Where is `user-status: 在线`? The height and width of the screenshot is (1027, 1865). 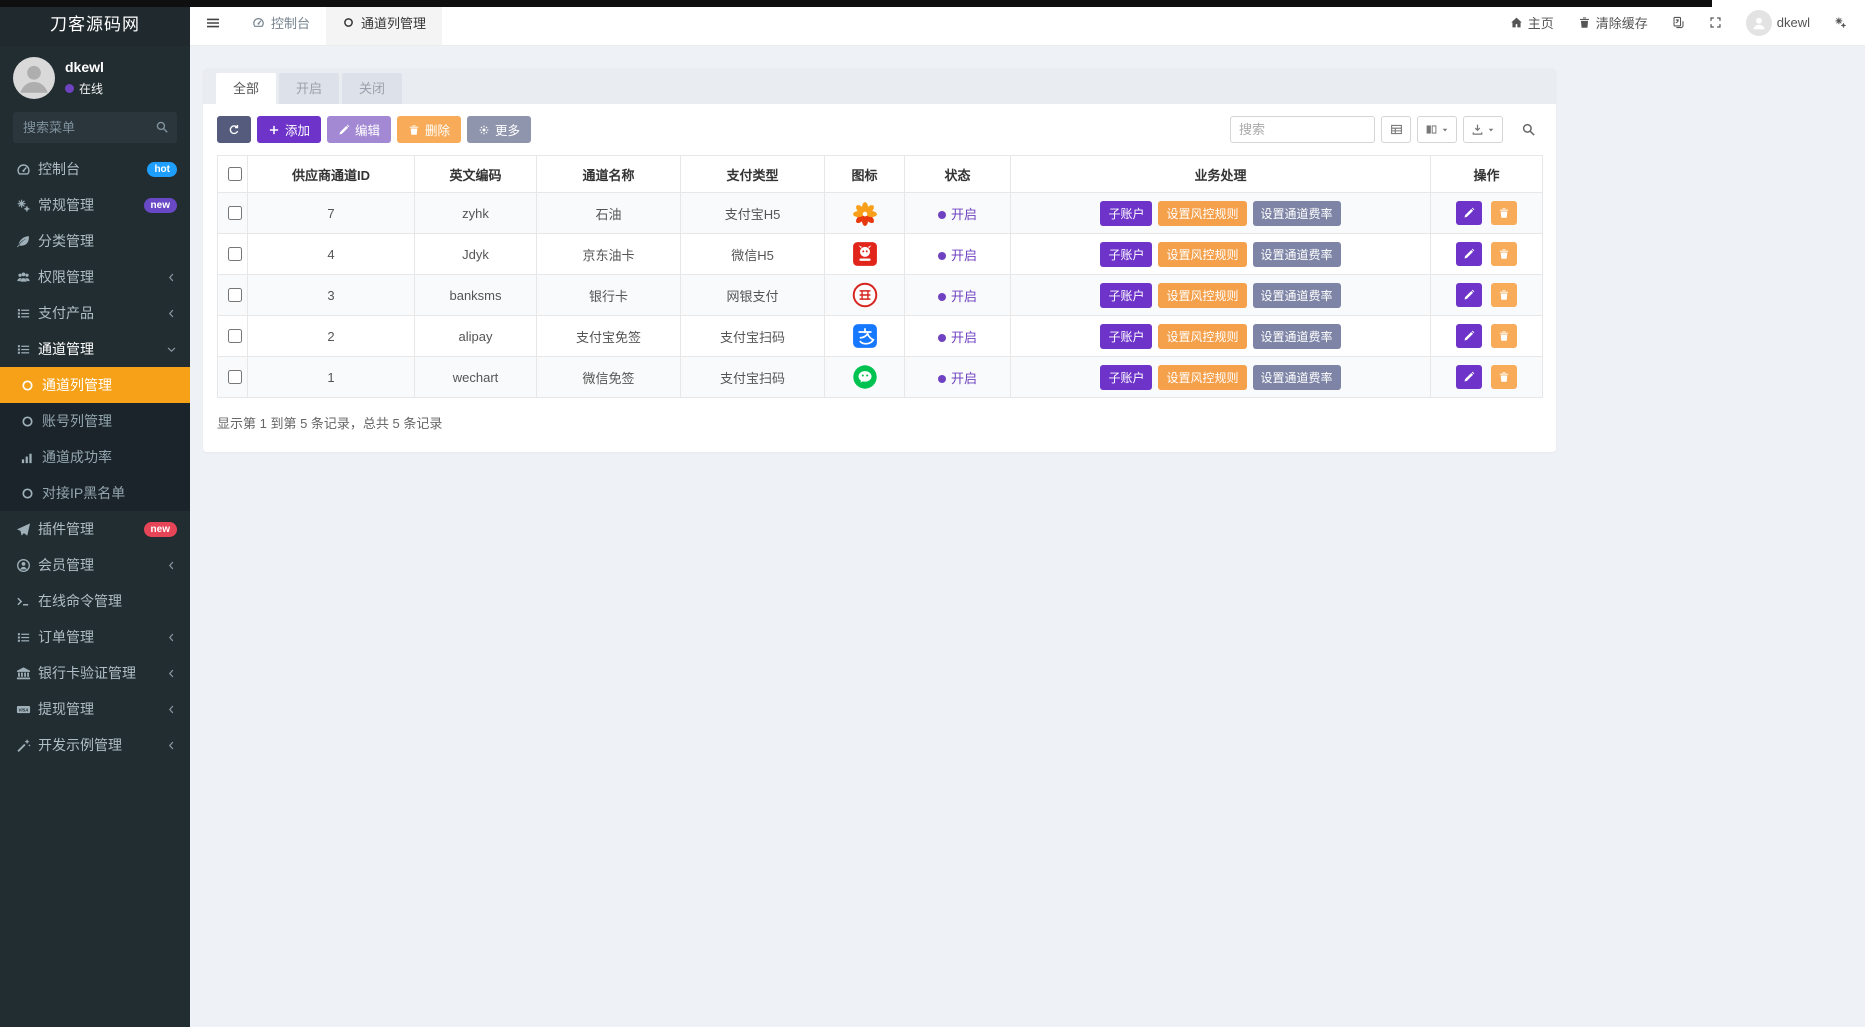 user-status: 在线 is located at coordinates (84, 88).